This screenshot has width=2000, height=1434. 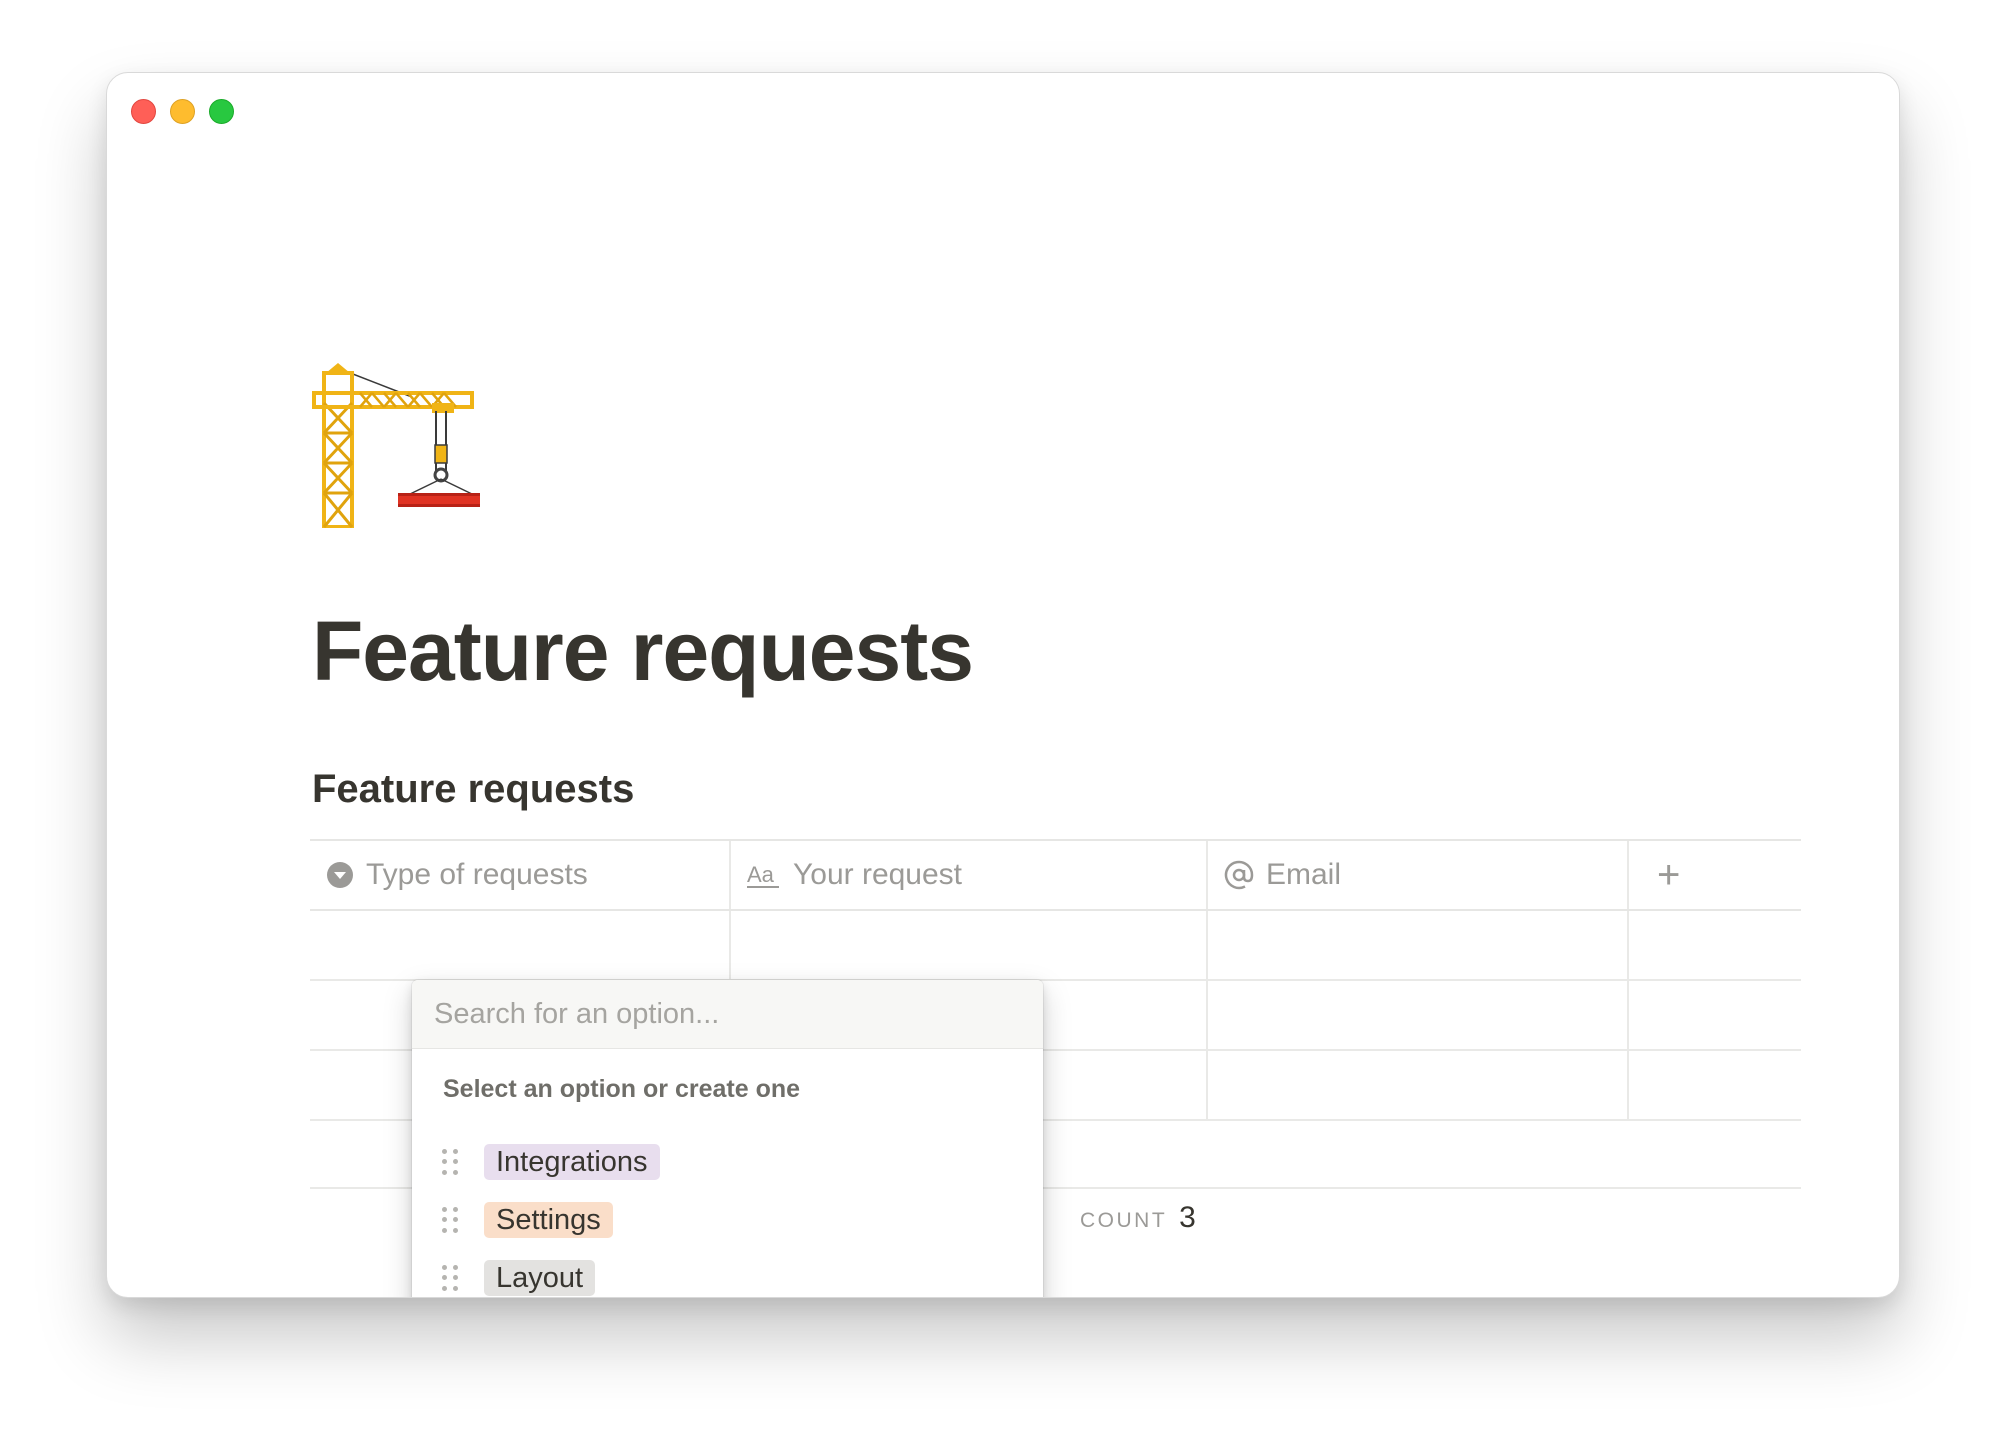 I want to click on zoom-window-button, so click(x=221, y=111).